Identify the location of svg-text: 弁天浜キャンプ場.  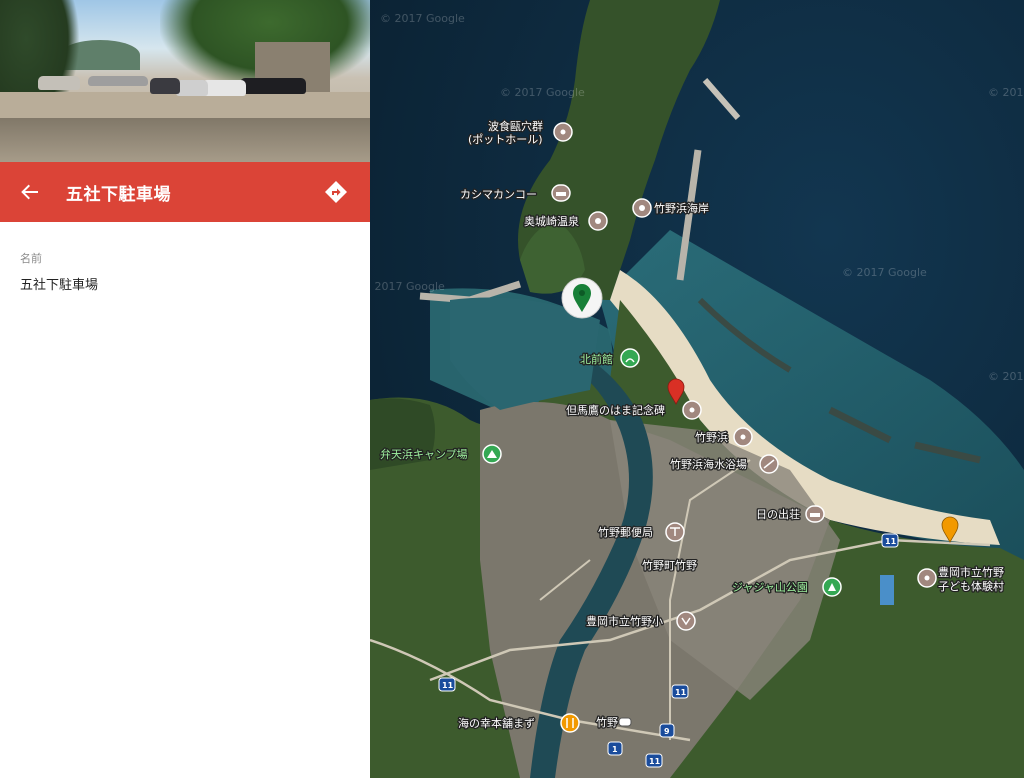
(424, 454).